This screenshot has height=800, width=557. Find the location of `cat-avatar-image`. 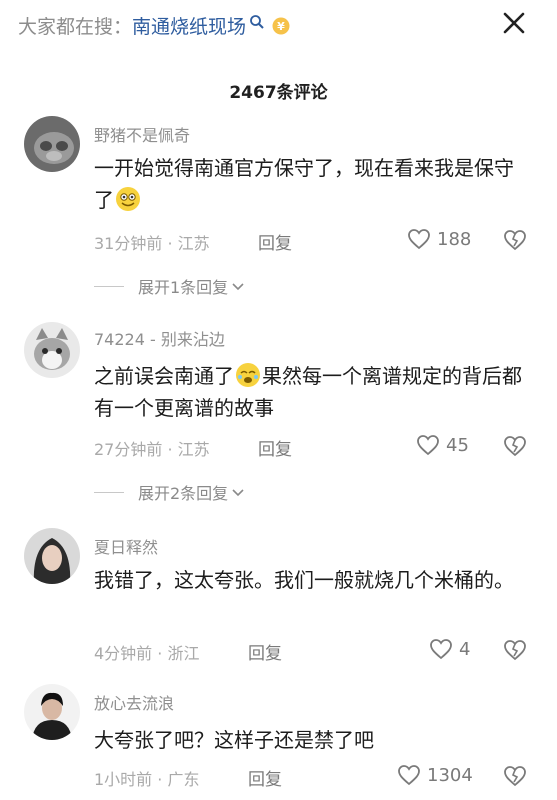

cat-avatar-image is located at coordinates (52, 350).